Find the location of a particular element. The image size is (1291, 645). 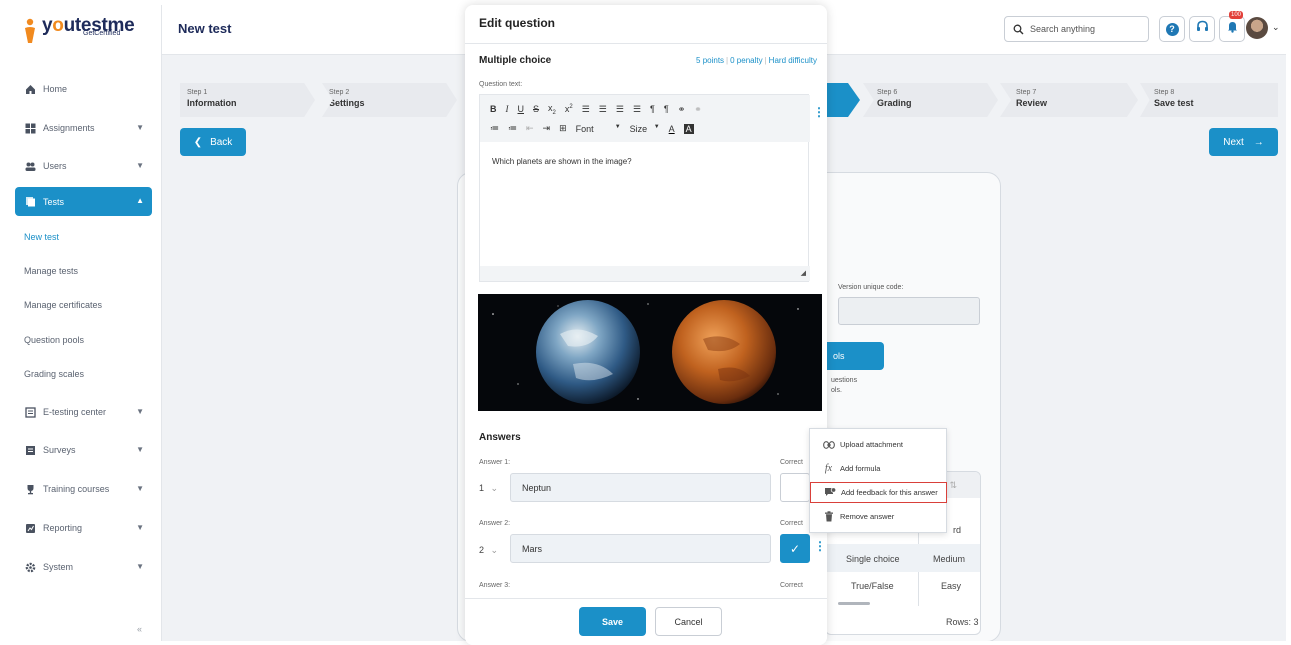

resize-handle-icon: ◢ is located at coordinates (803, 273).